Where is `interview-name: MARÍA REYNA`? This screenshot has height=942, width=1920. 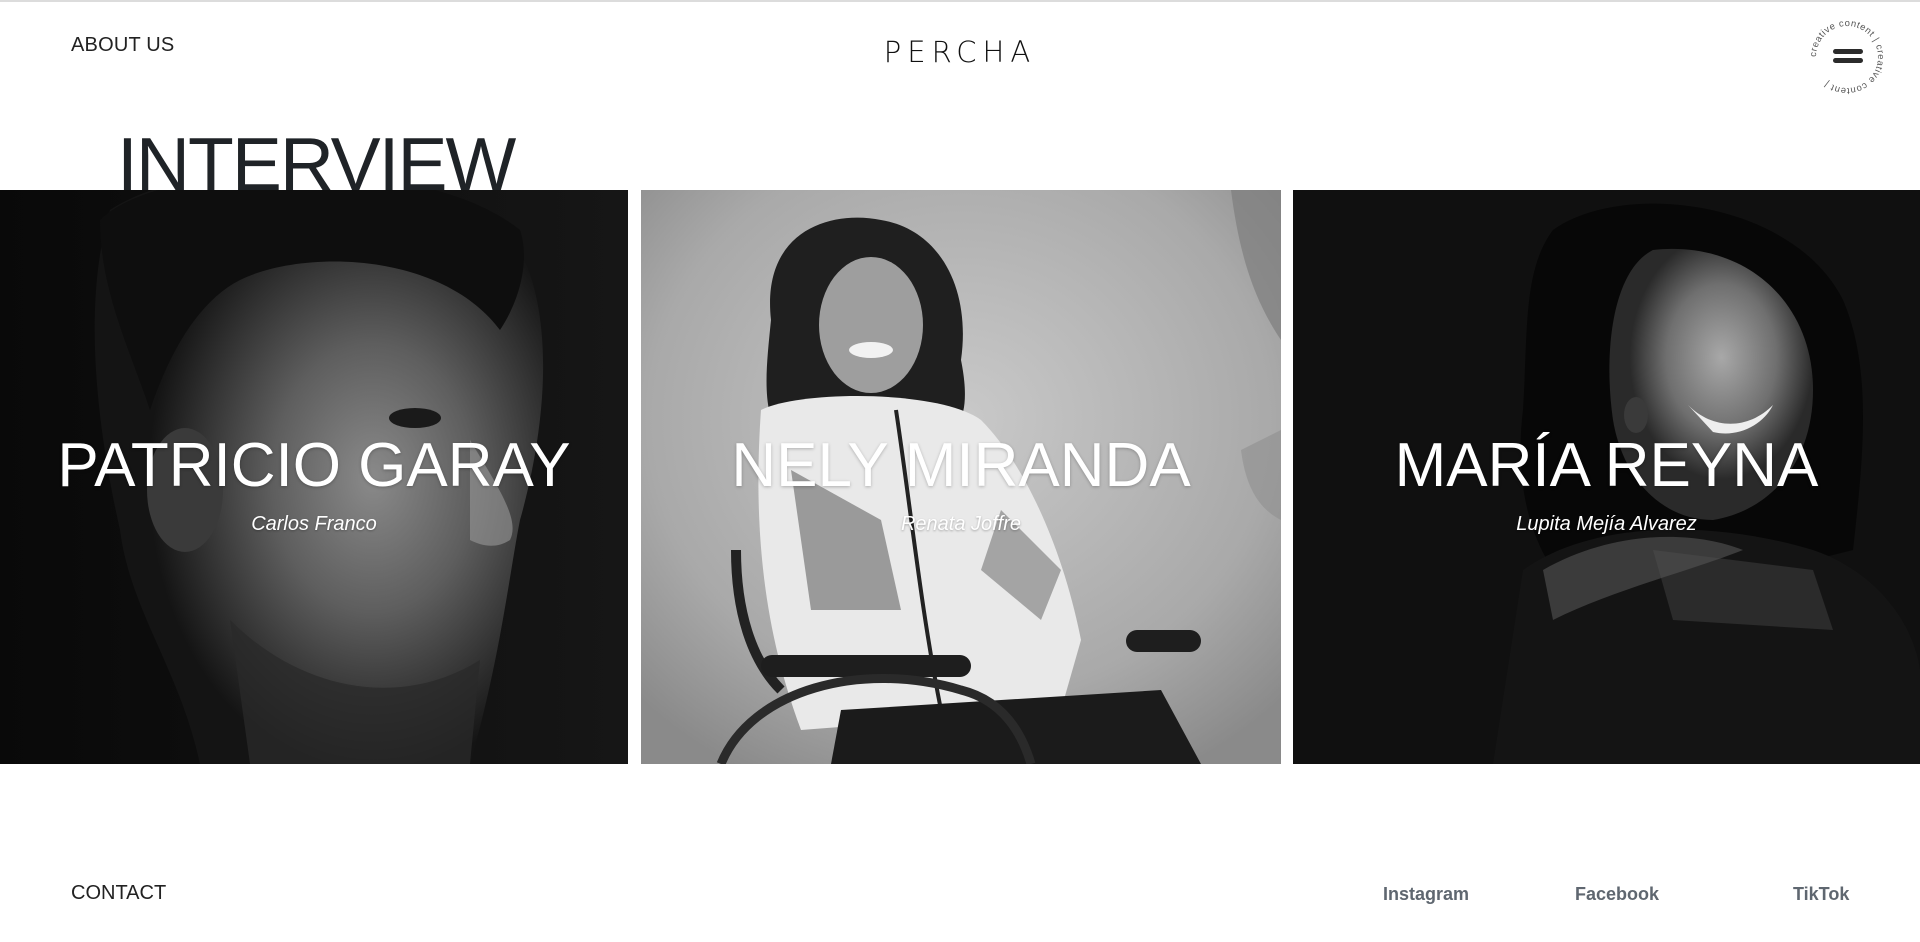
interview-name: MARÍA REYNA is located at coordinates (1606, 465).